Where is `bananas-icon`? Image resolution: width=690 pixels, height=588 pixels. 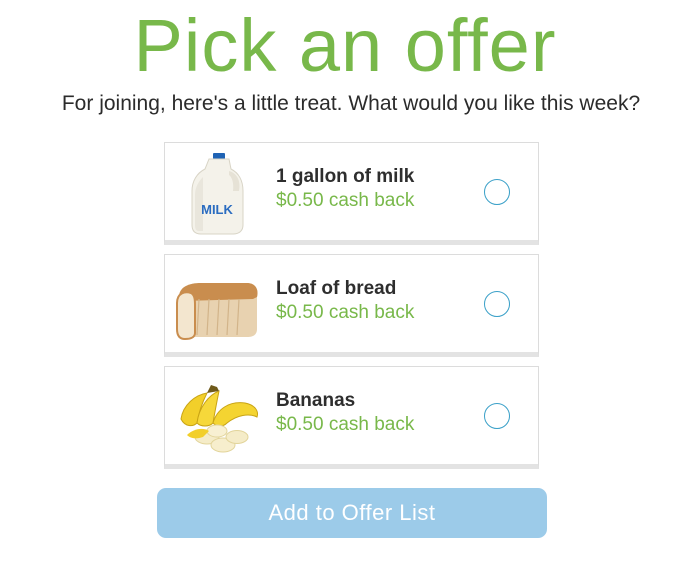
bananas-icon is located at coordinates (217, 417).